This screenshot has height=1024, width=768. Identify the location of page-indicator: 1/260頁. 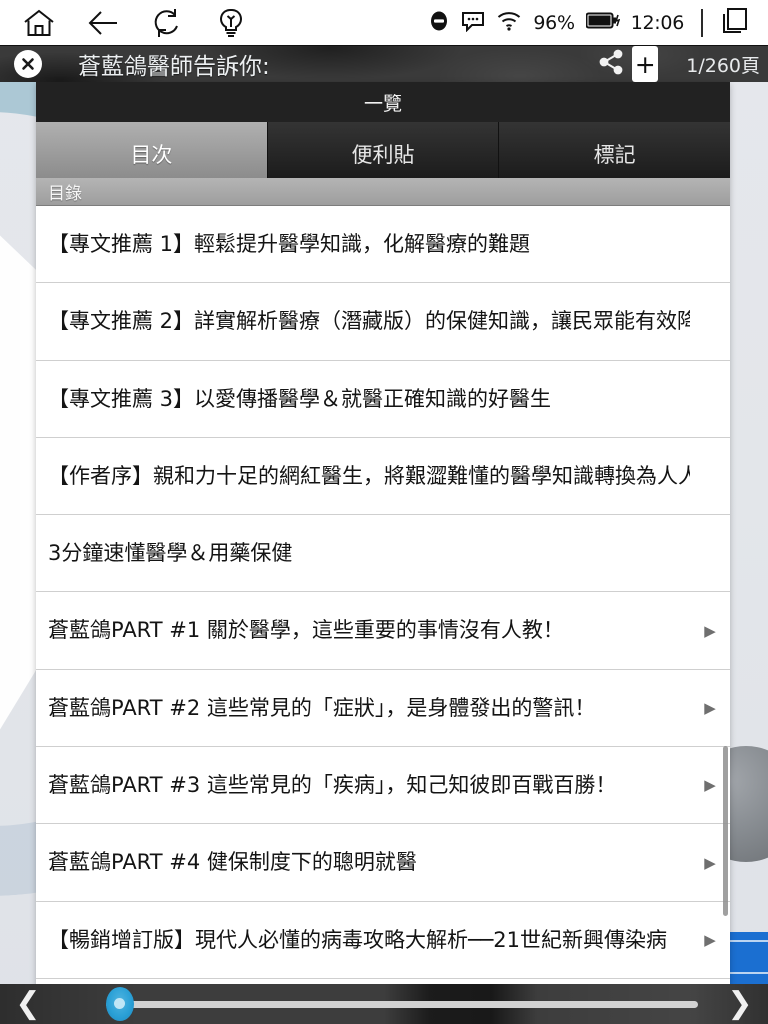
(723, 65).